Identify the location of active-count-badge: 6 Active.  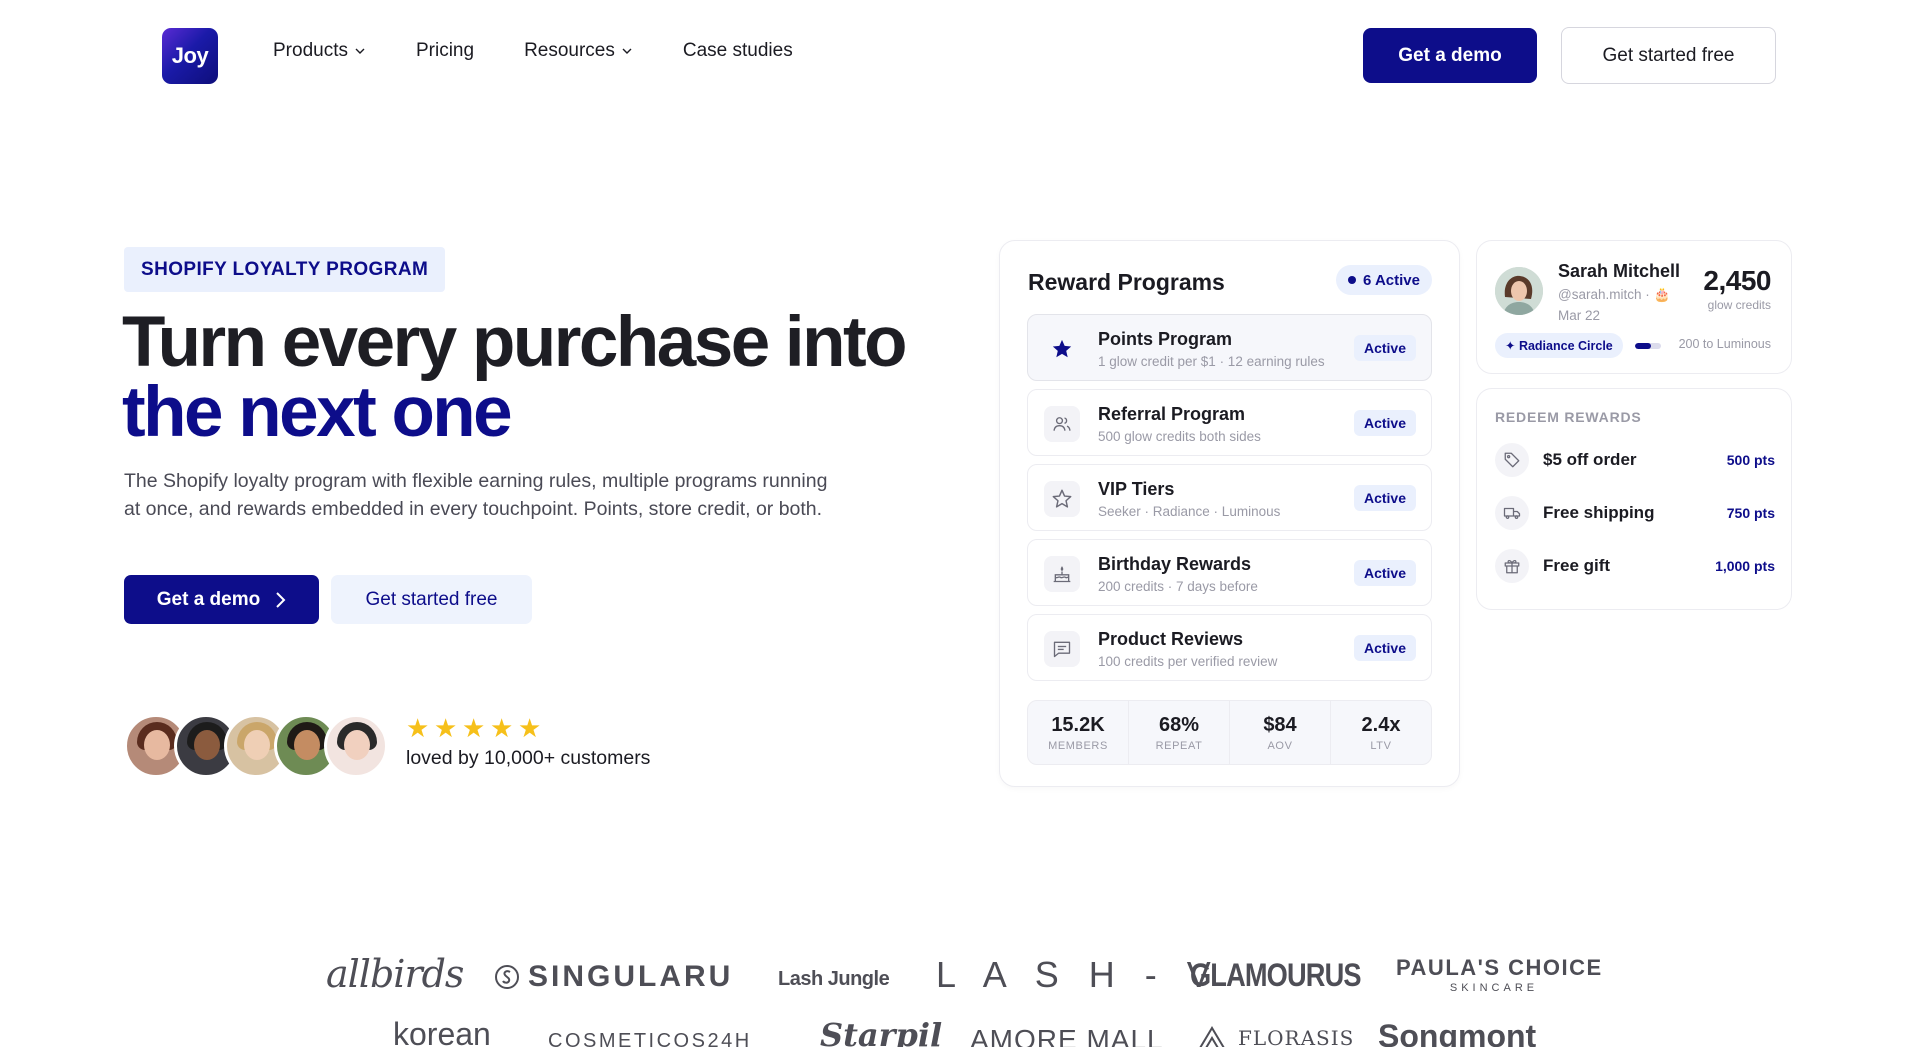
(1384, 280).